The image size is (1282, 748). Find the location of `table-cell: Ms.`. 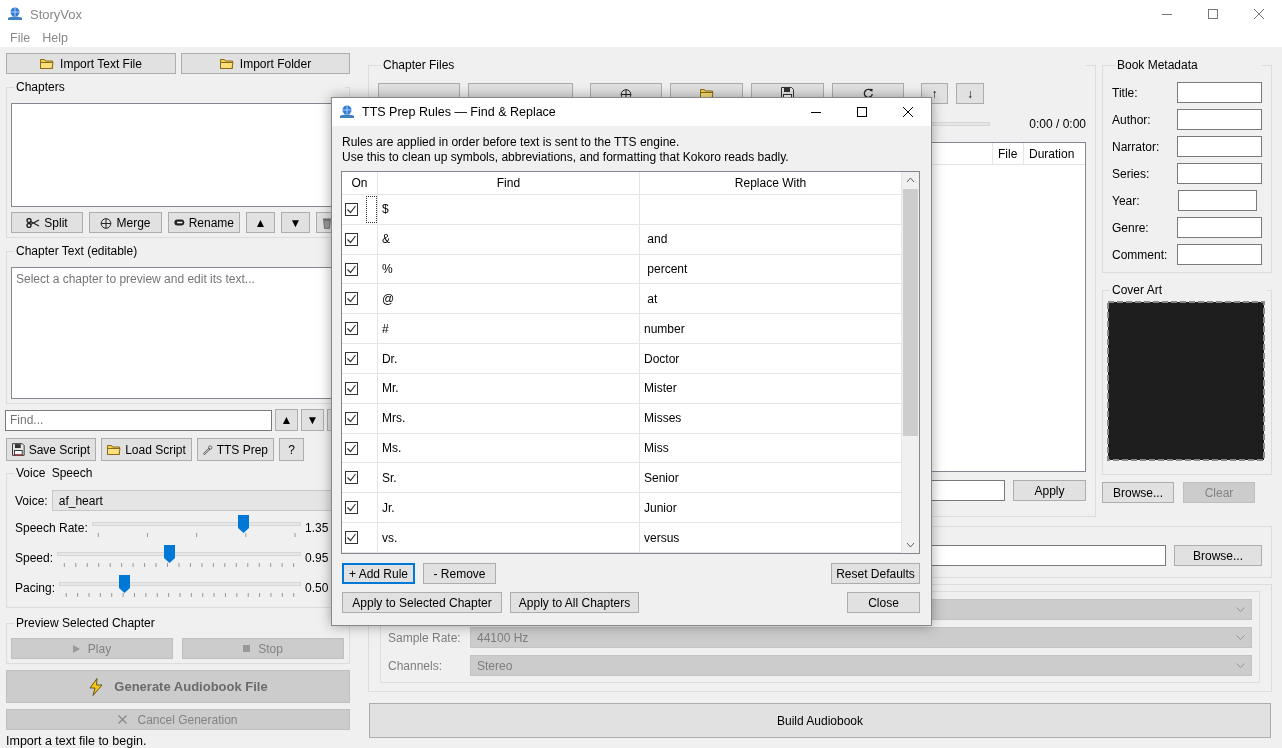

table-cell: Ms. is located at coordinates (391, 448).